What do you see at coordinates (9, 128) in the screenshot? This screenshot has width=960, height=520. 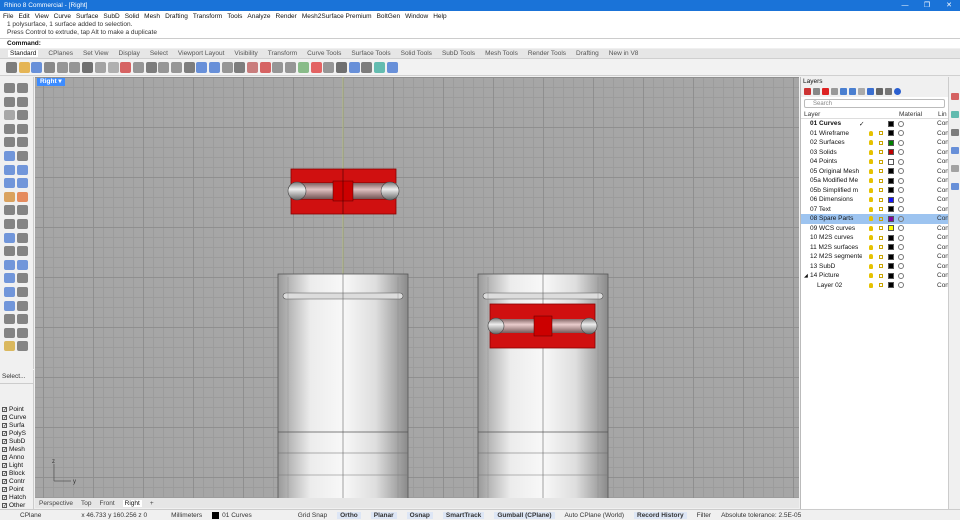 I see `tool-7-icon` at bounding box center [9, 128].